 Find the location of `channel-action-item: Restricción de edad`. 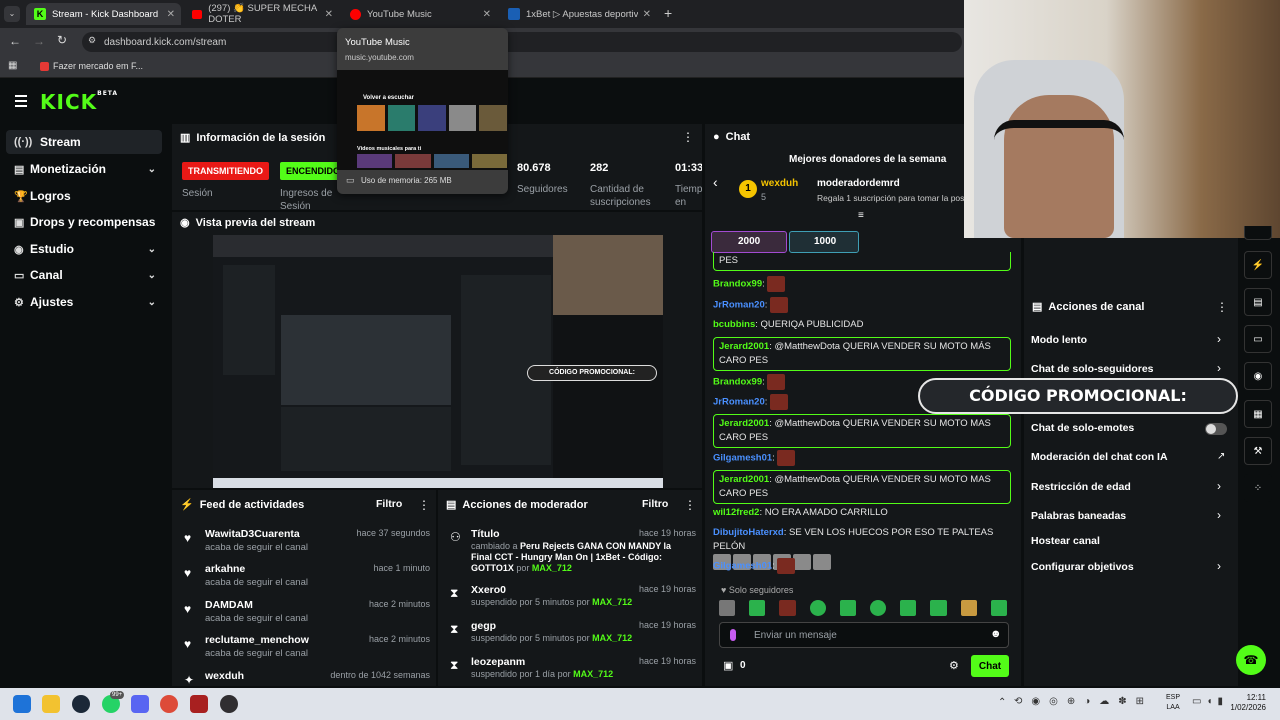

channel-action-item: Restricción de edad is located at coordinates (1081, 487).